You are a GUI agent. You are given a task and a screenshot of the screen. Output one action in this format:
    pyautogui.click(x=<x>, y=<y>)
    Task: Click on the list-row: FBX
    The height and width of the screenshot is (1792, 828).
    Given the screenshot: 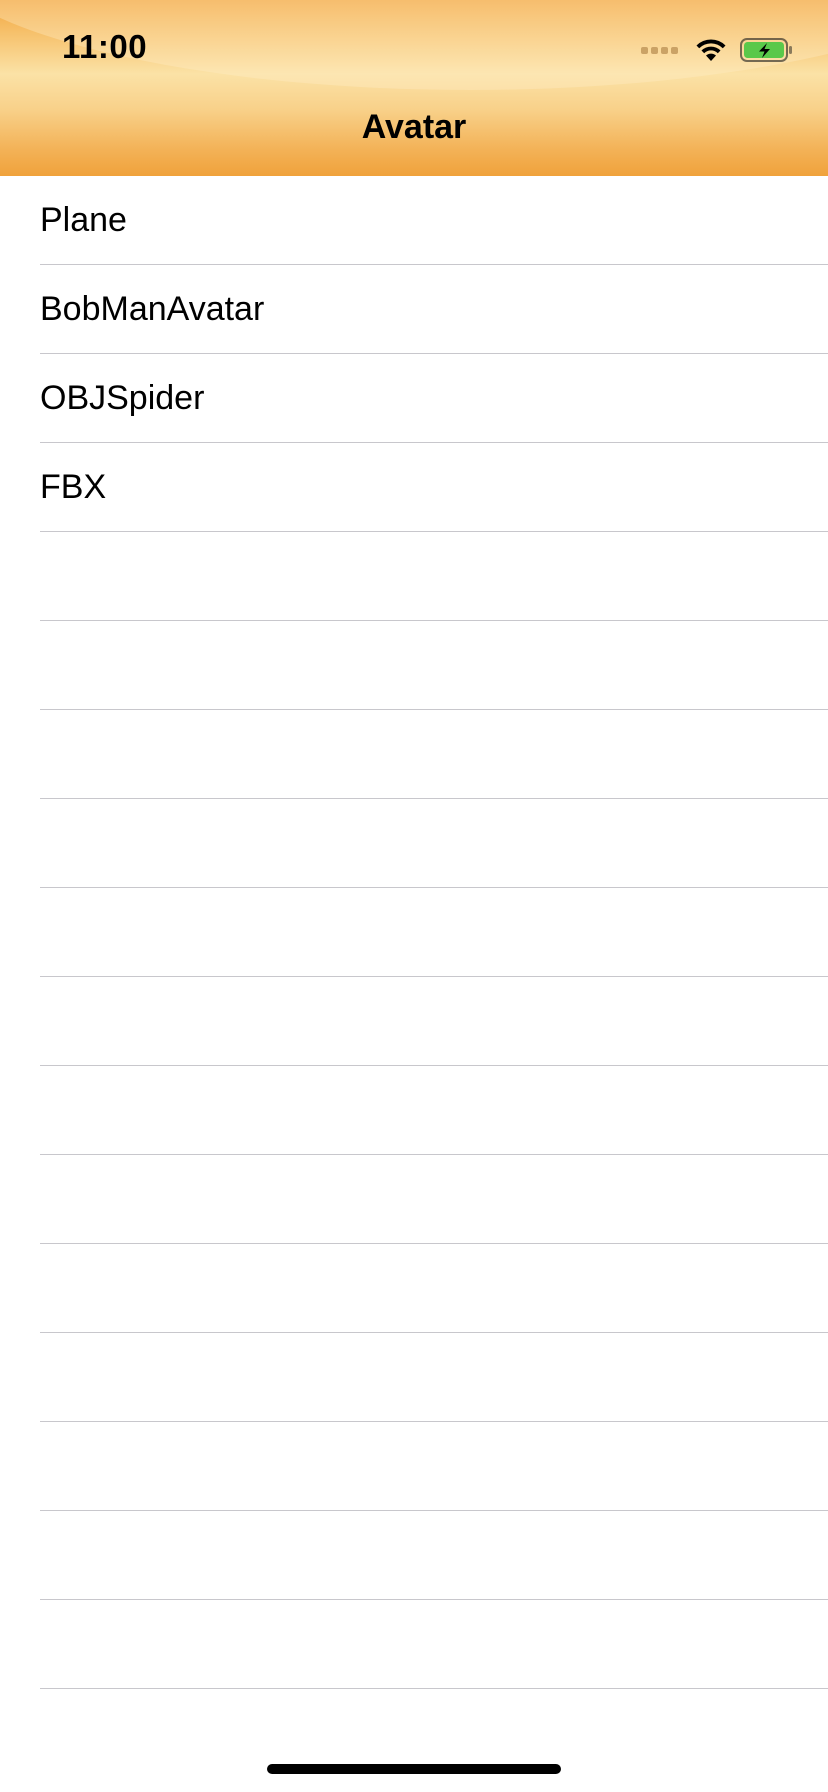 What is the action you would take?
    pyautogui.click(x=434, y=487)
    